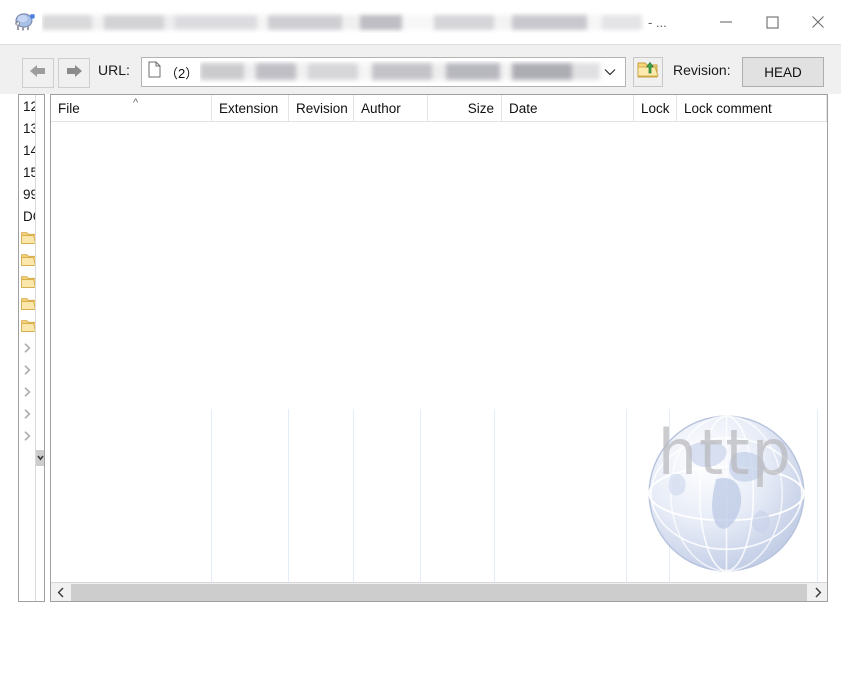  Describe the element at coordinates (381, 108) in the screenshot. I see `column-header-label: Author` at that location.